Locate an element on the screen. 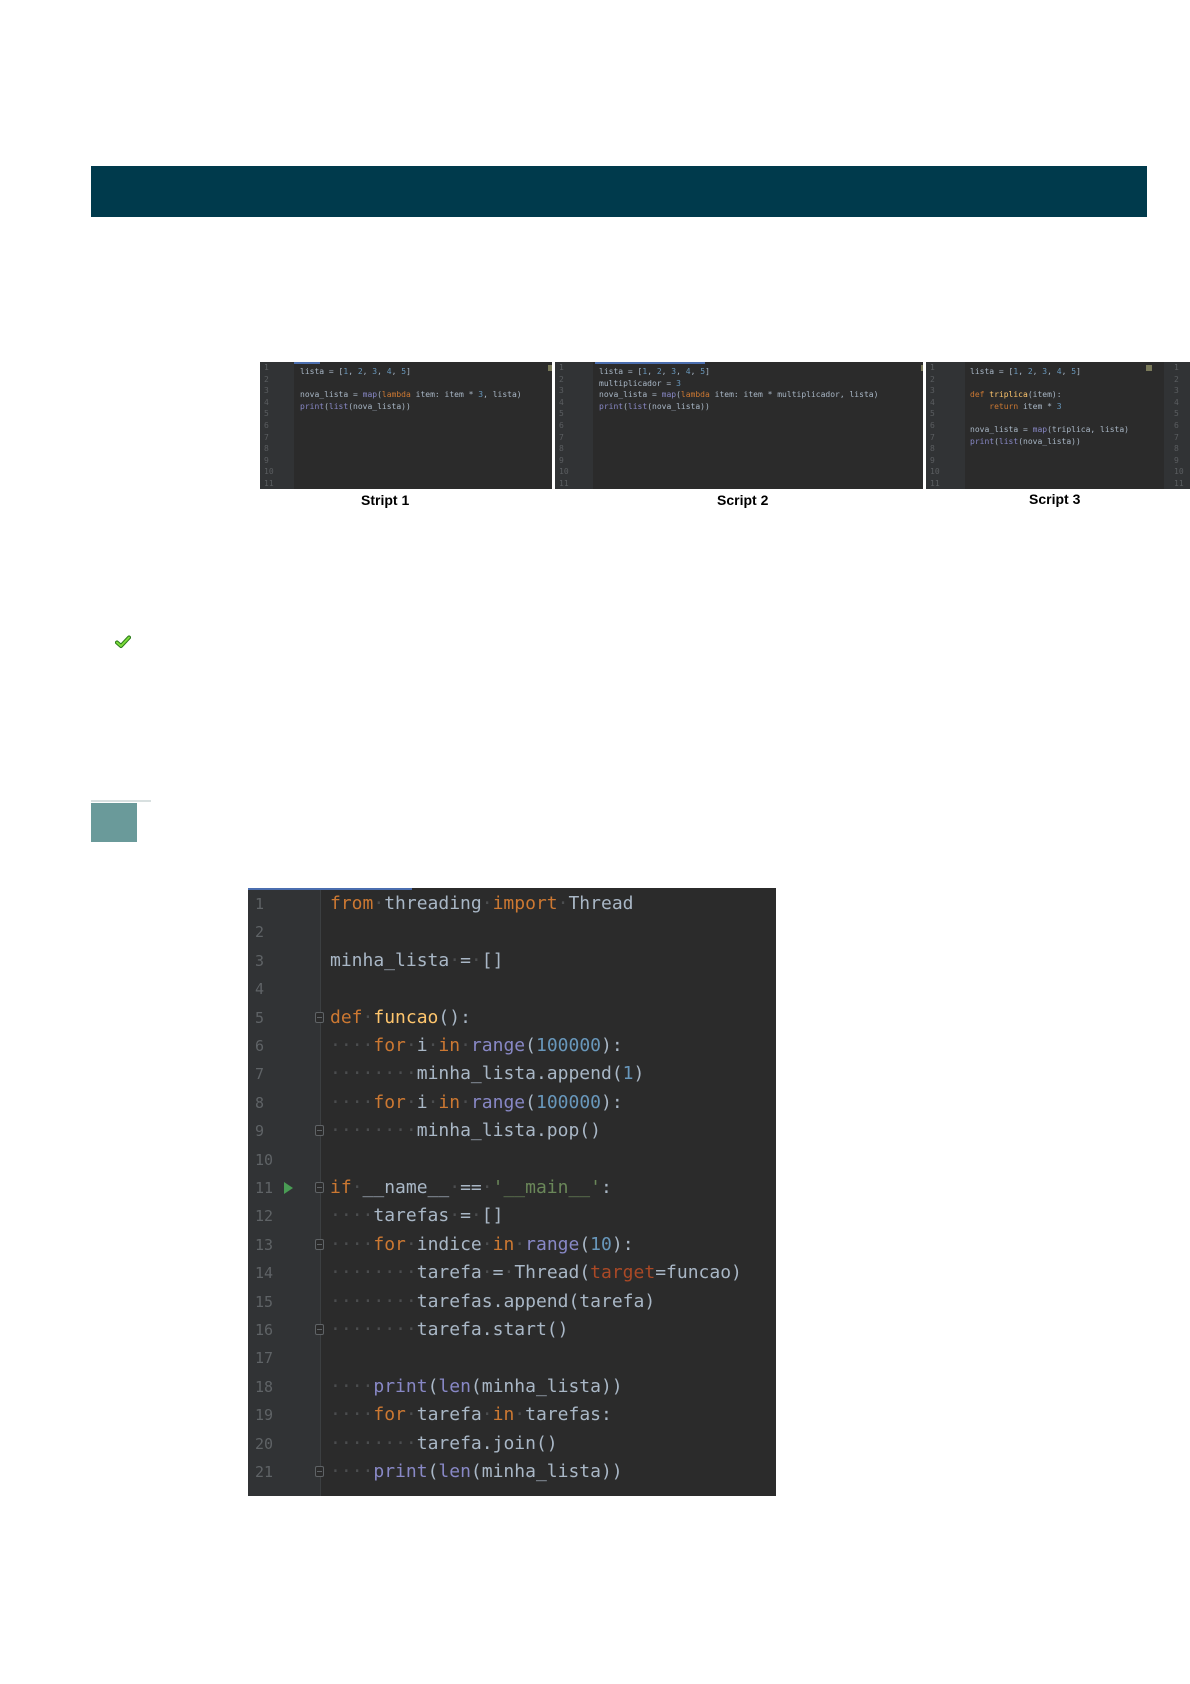 The image size is (1190, 1684). code-line: ········minha_lista.append(1) is located at coordinates (487, 1074).